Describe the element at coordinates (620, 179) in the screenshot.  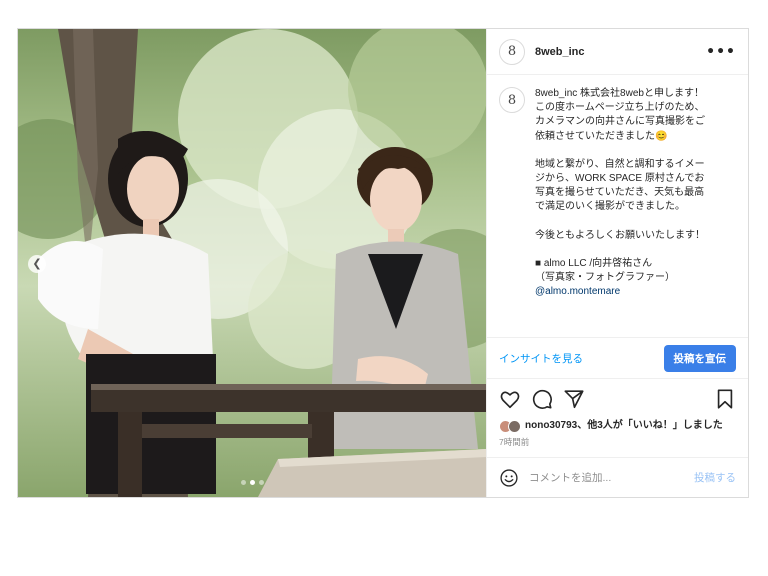
I see `caption-line: ジから、WORK SPACE 原村さんでお` at that location.